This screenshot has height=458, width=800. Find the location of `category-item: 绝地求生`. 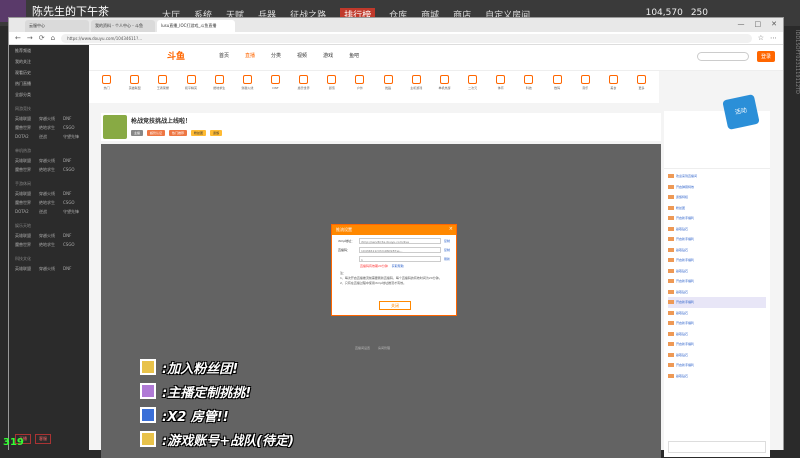

category-item: 绝地求生 is located at coordinates (219, 87).